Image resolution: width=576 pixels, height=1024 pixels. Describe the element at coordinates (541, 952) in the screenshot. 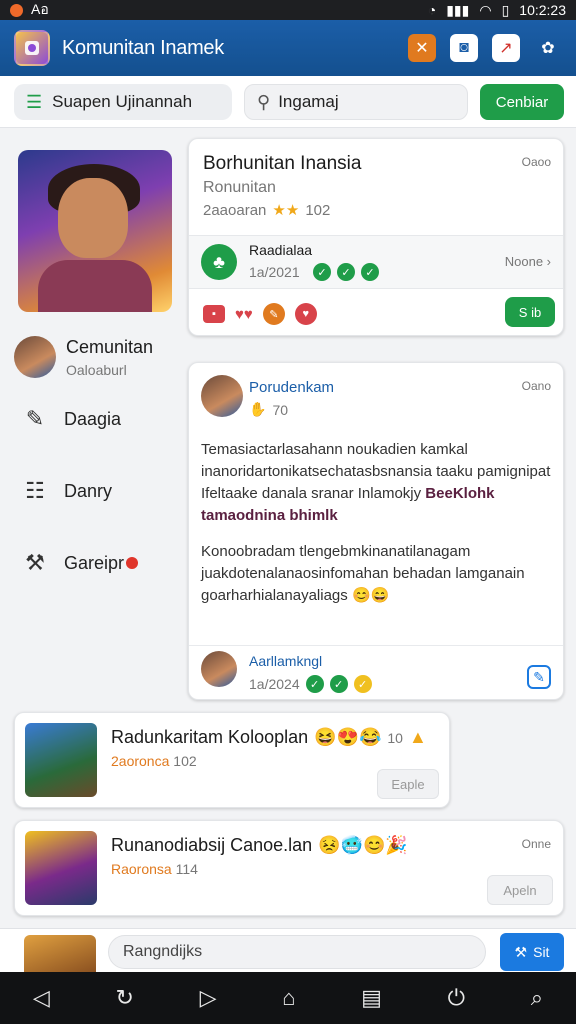

I see `send-label: Sit` at that location.